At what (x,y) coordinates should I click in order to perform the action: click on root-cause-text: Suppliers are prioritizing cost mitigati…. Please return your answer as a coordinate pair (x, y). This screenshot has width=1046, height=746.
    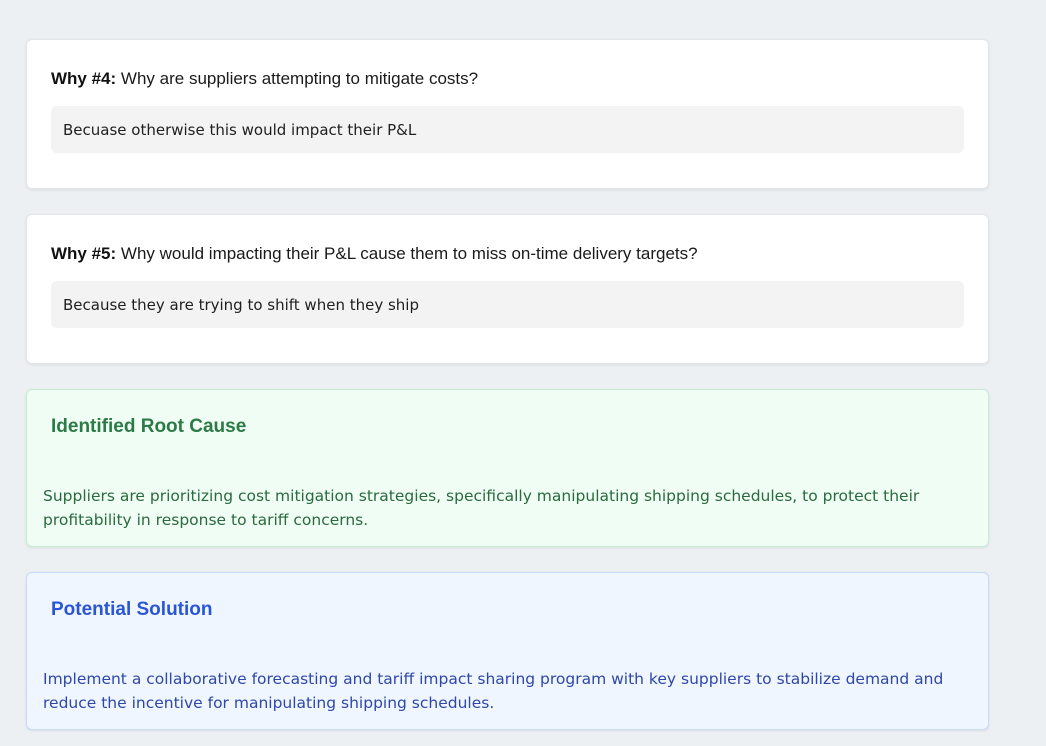
    Looking at the image, I should click on (481, 508).